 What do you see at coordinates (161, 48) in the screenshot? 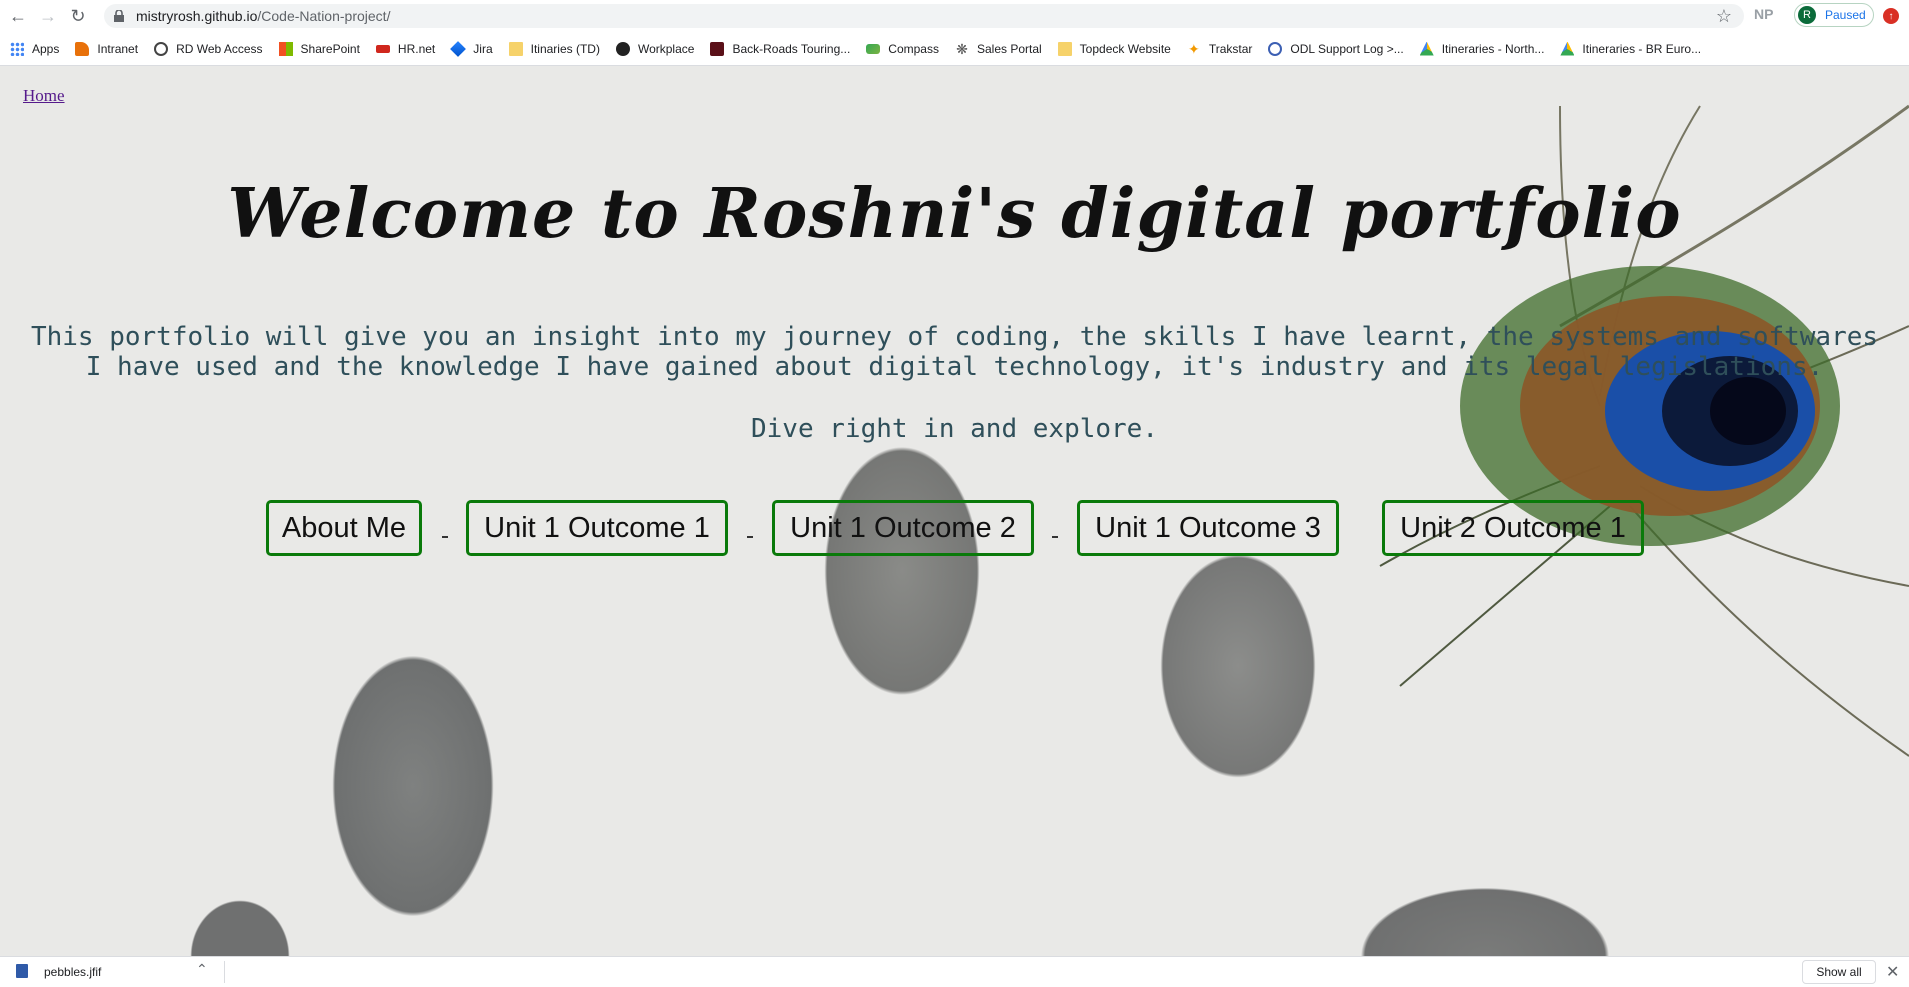
I see `globe-icon` at bounding box center [161, 48].